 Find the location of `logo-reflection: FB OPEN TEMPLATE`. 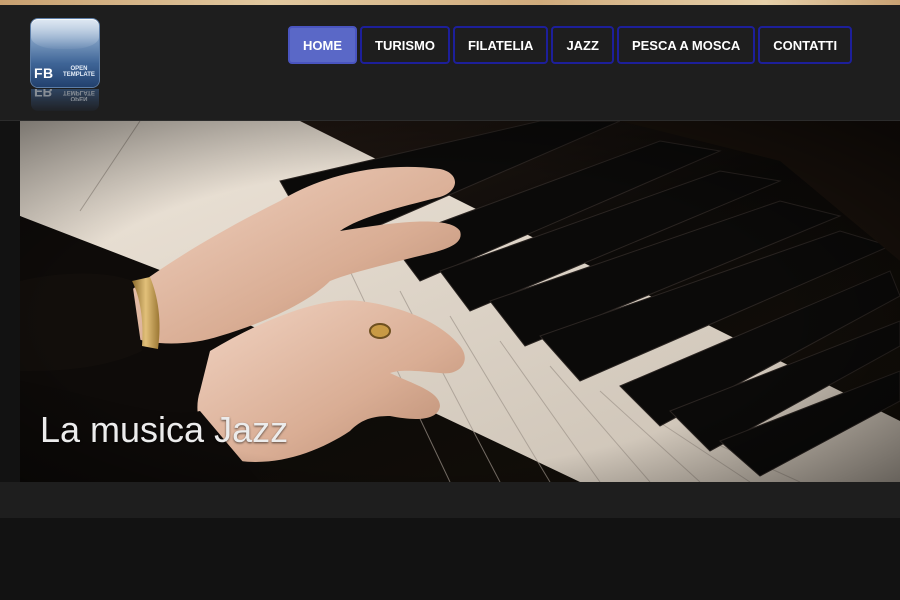

logo-reflection: FB OPEN TEMPLATE is located at coordinates (65, 100).